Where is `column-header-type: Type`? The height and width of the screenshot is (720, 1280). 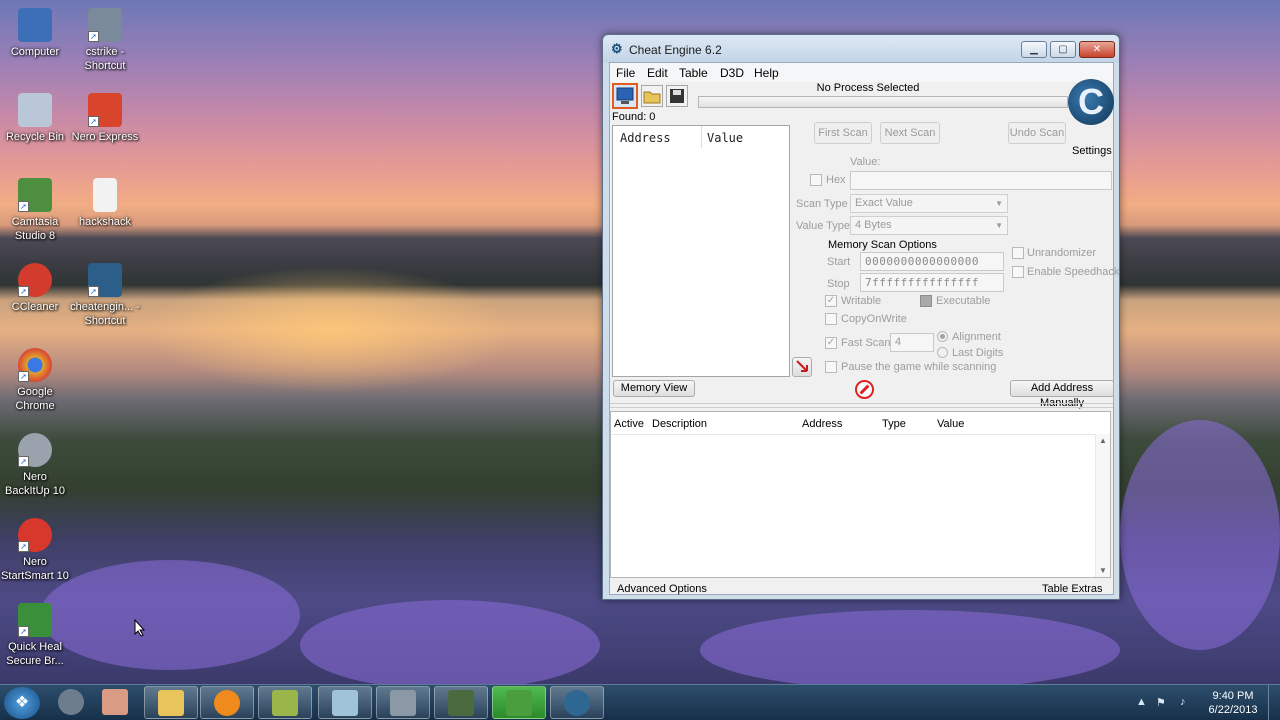 column-header-type: Type is located at coordinates (894, 424).